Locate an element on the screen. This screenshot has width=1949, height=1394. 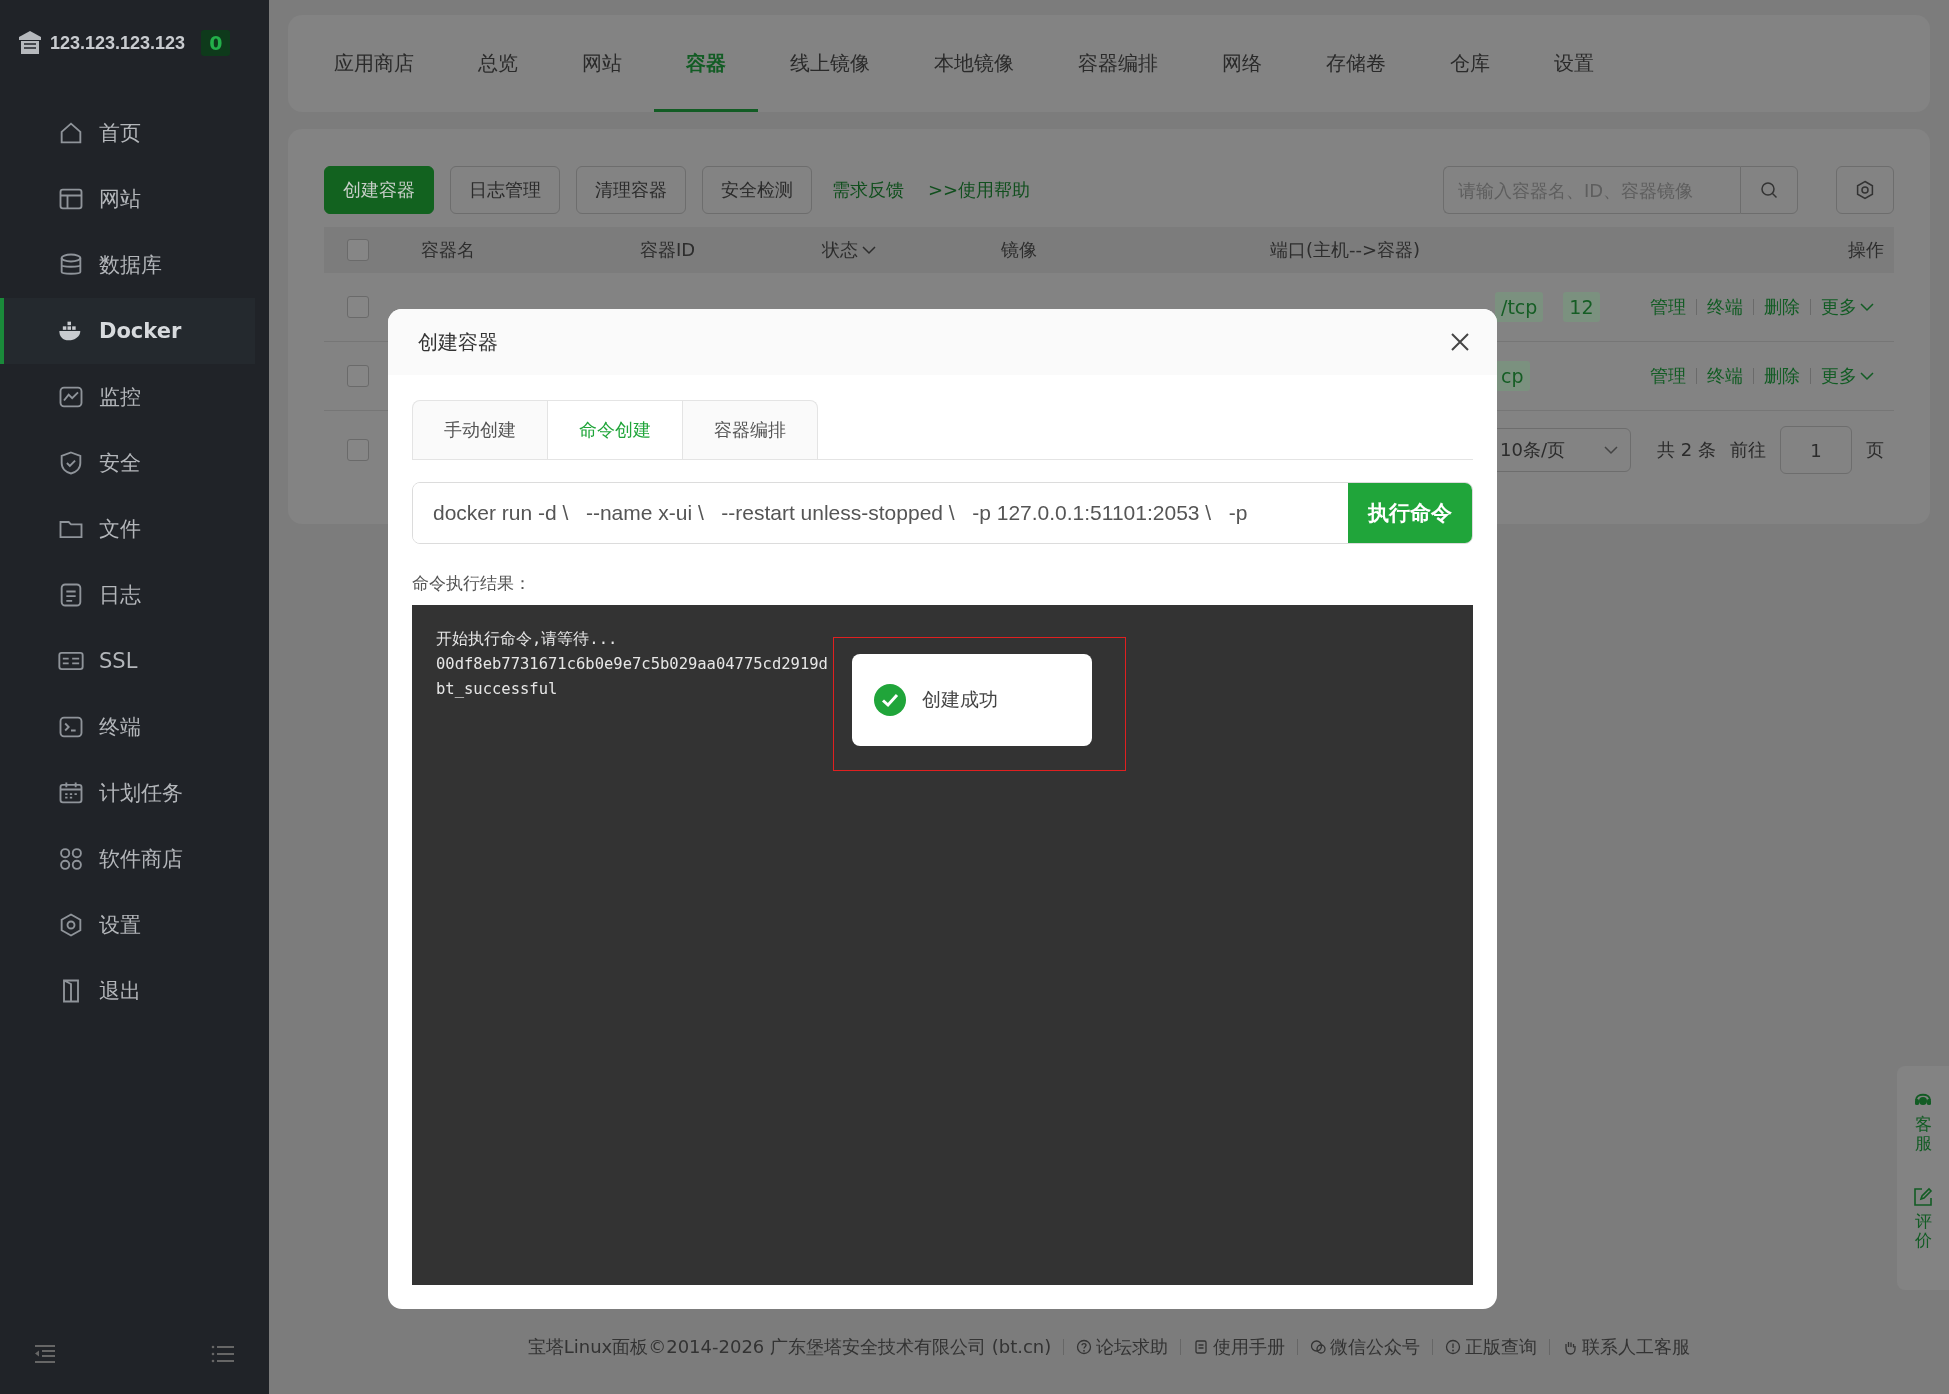
server-address: 123.123.123.123 is located at coordinates (118, 43).